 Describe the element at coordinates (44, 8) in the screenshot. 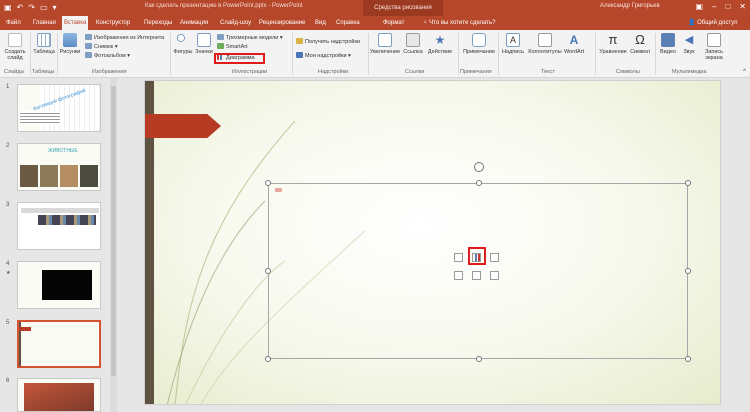

I see `start-presentation-icon: ▭` at that location.